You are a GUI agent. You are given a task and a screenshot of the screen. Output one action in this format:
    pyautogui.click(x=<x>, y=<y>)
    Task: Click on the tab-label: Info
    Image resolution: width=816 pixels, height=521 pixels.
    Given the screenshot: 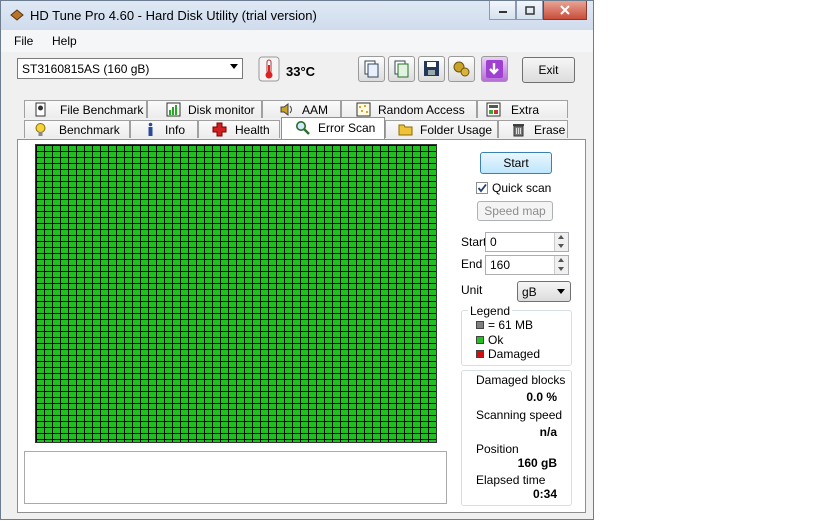 What is the action you would take?
    pyautogui.click(x=175, y=130)
    